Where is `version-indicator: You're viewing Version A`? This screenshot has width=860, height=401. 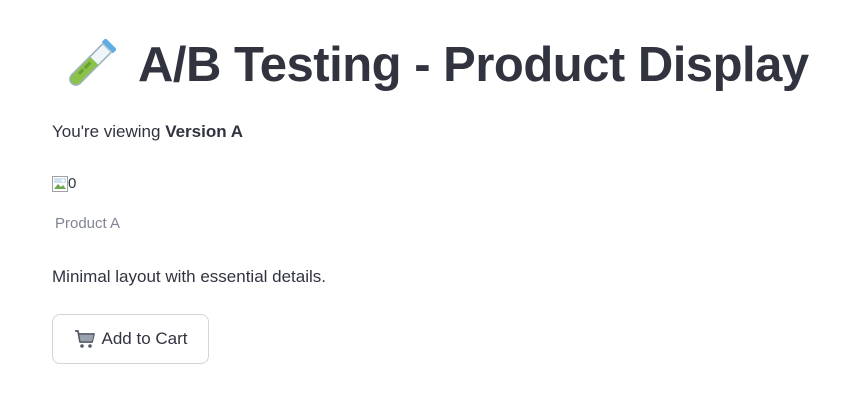
version-indicator: You're viewing Version A is located at coordinates (147, 132).